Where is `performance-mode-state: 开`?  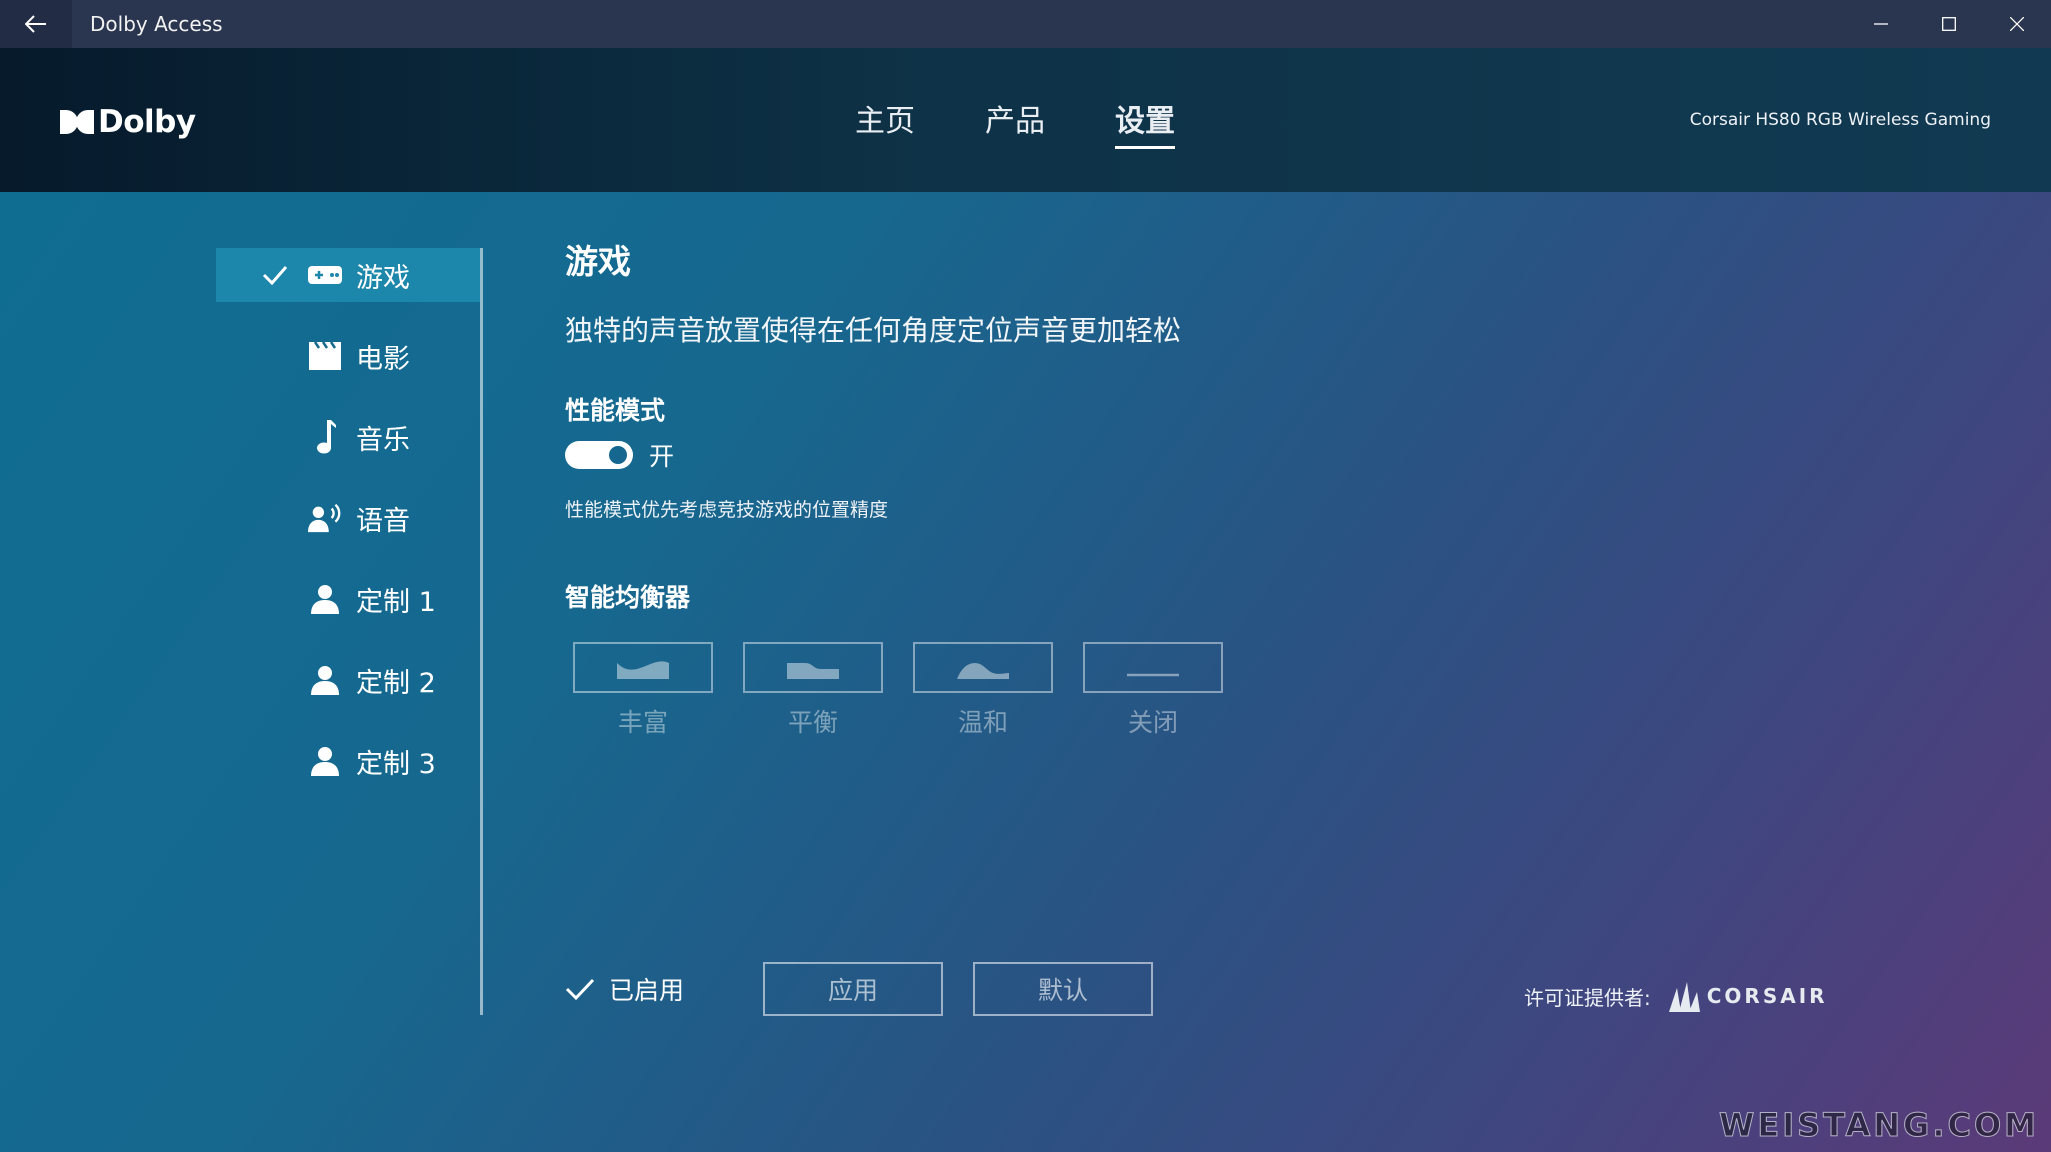 performance-mode-state: 开 is located at coordinates (662, 456).